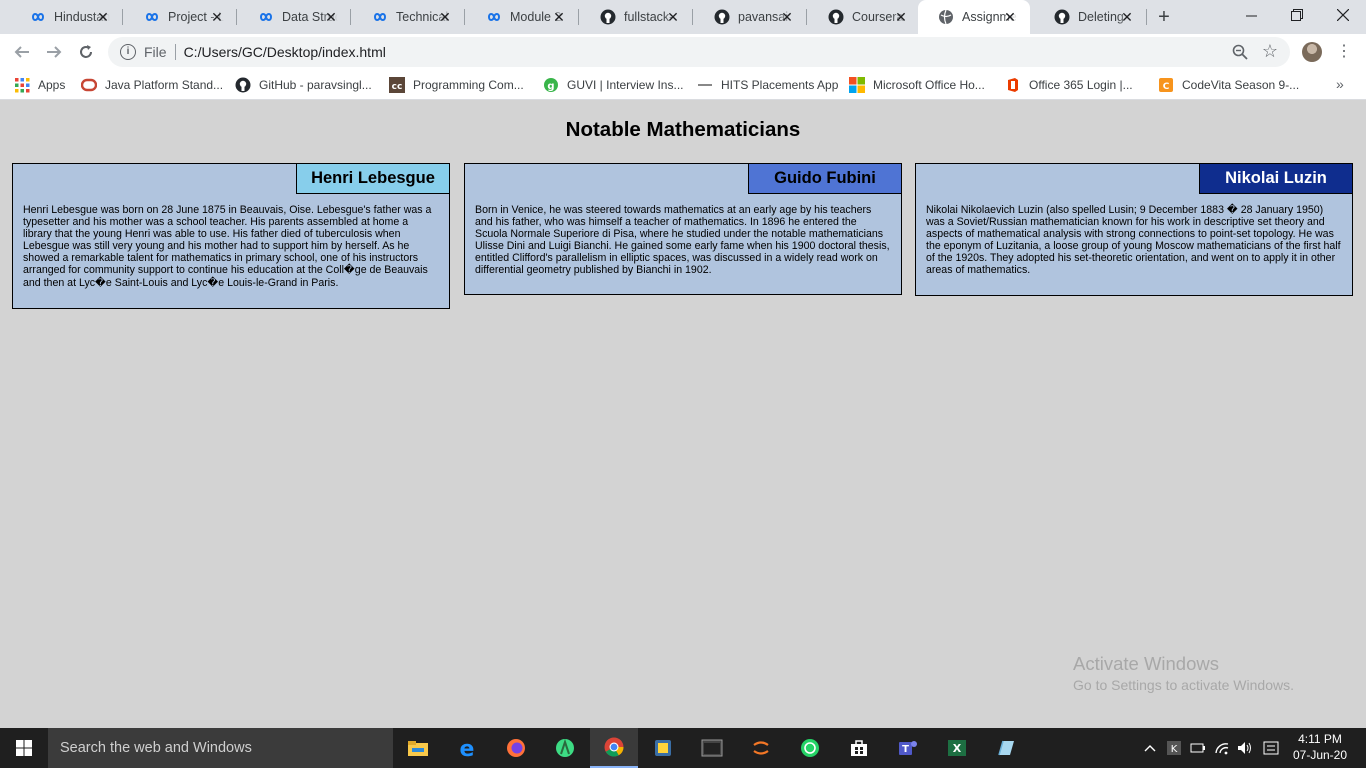 This screenshot has width=1366, height=768. I want to click on svg-text: g, so click(550, 86).